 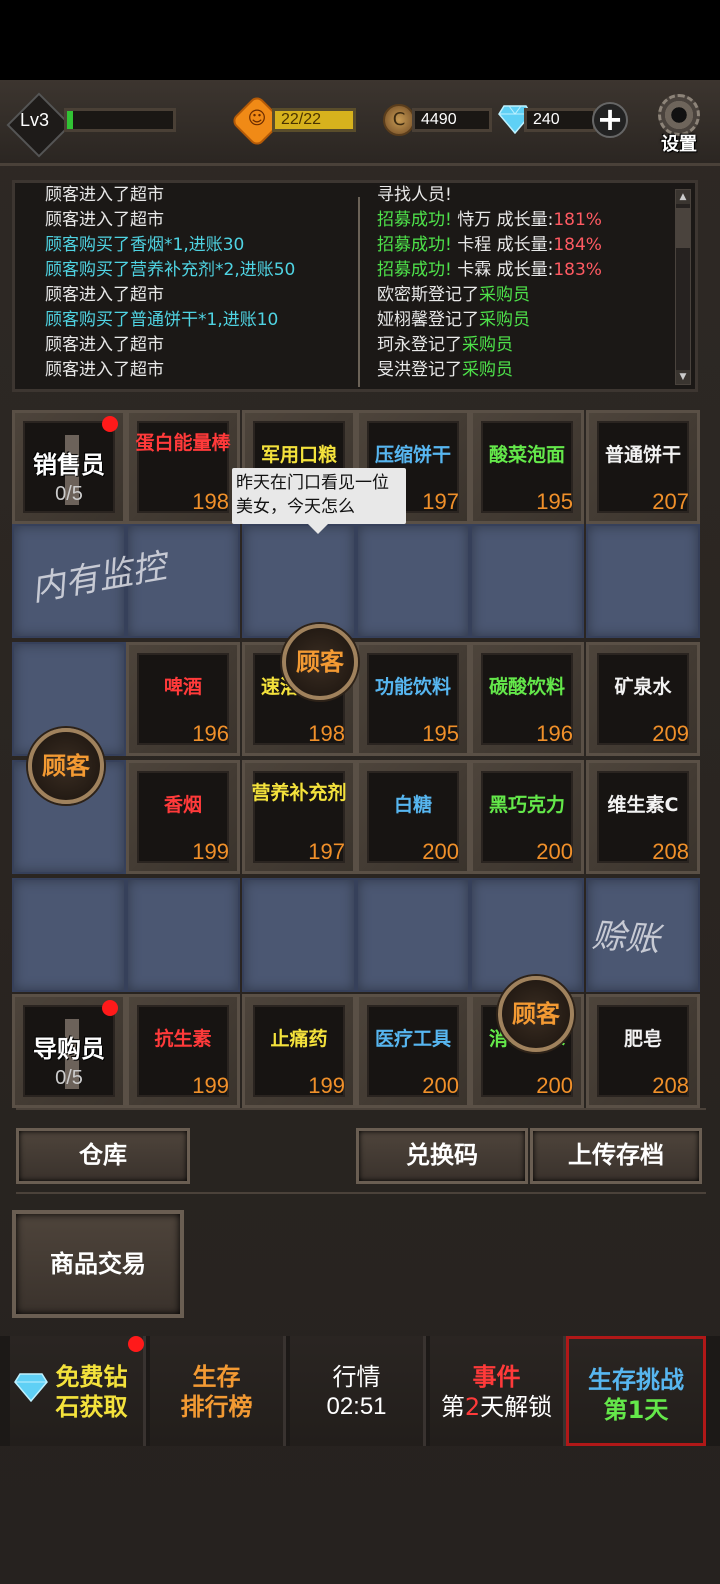 What do you see at coordinates (299, 1039) in the screenshot?
I see `shelf-item-name: 止痛药` at bounding box center [299, 1039].